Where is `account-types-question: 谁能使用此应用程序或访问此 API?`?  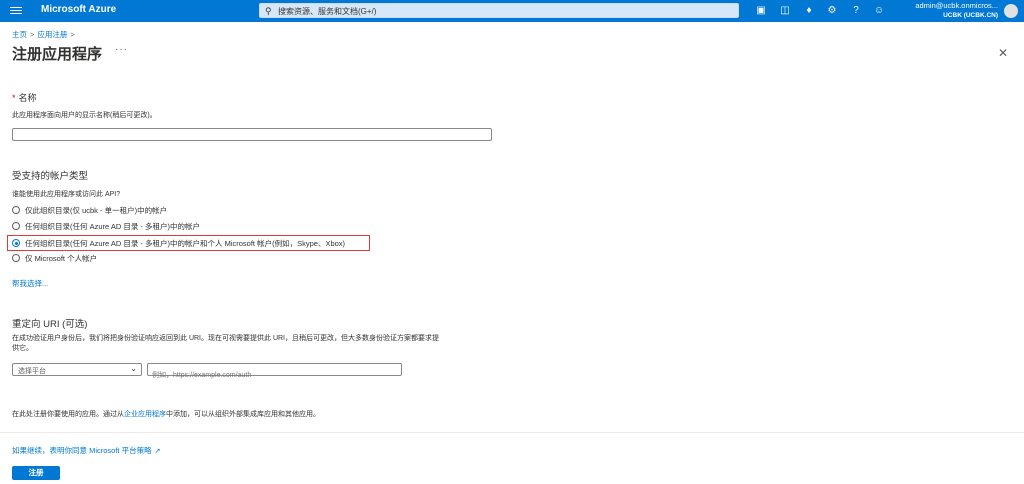
account-types-question: 谁能使用此应用程序或访问此 API? is located at coordinates (66, 194).